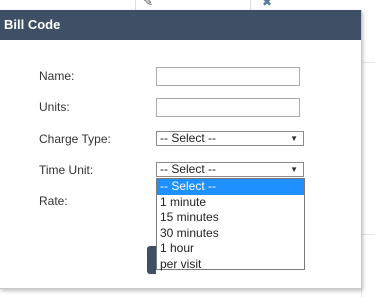 This screenshot has width=375, height=297. I want to click on charge-type-label: Charge Type:, so click(75, 139).